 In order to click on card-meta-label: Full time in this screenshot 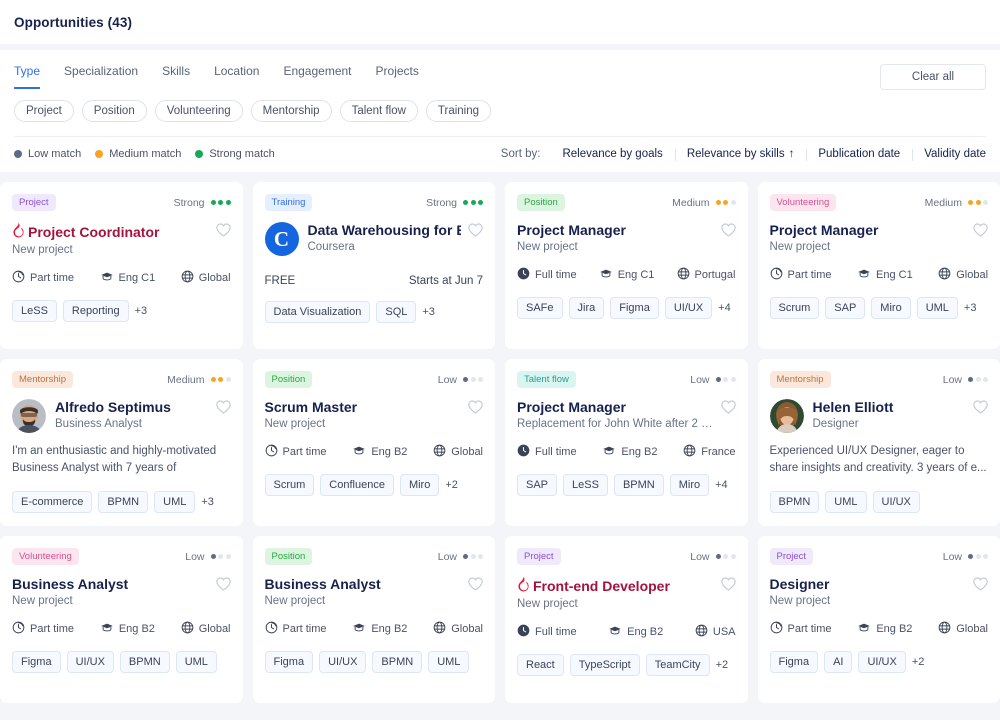, I will do `click(556, 632)`.